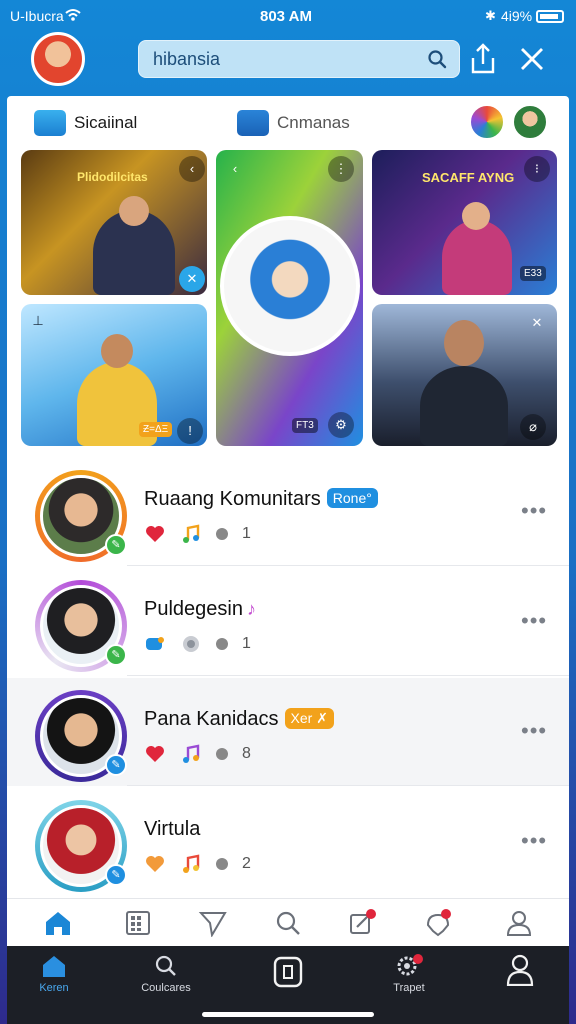  What do you see at coordinates (288, 842) in the screenshot?
I see `list-item: ✎ Virtula 2 •••` at bounding box center [288, 842].